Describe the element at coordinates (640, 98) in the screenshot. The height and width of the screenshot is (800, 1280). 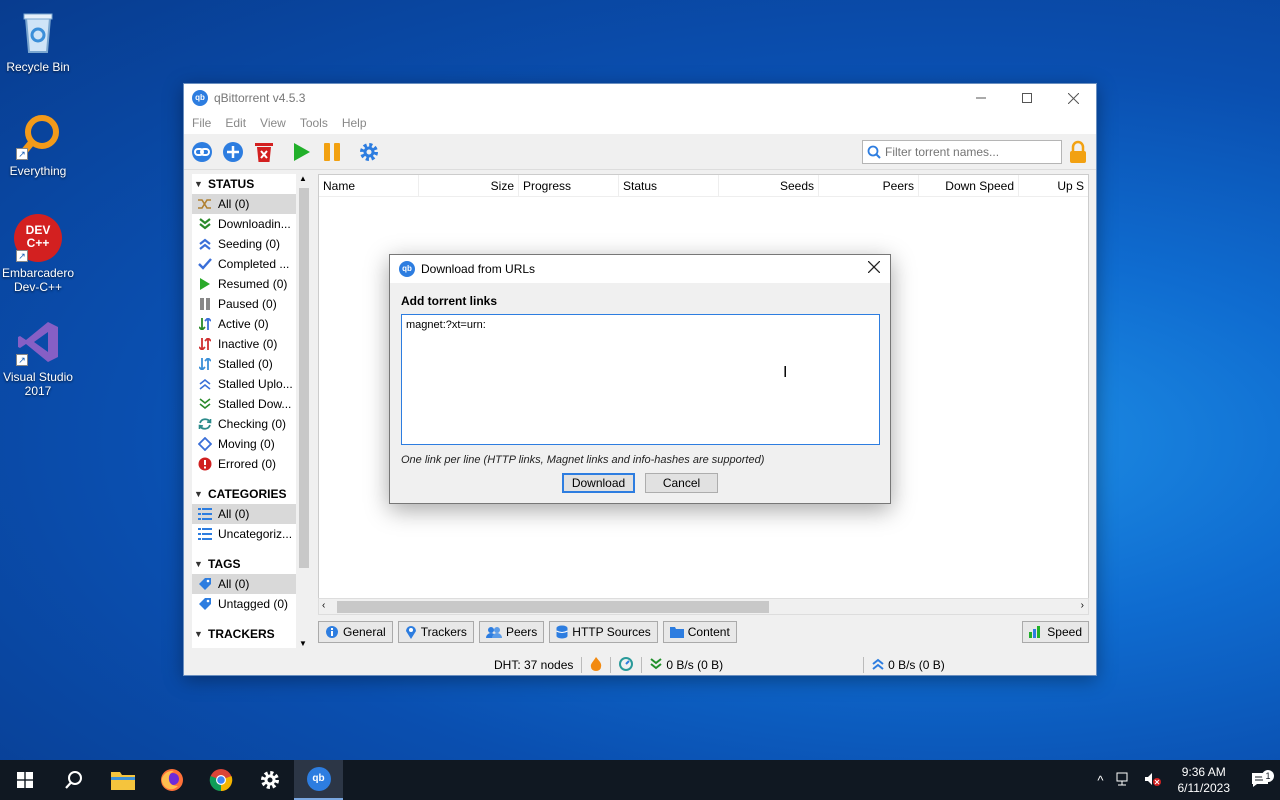
I see `title-bar: qb qBittorrent v4.5.3` at that location.